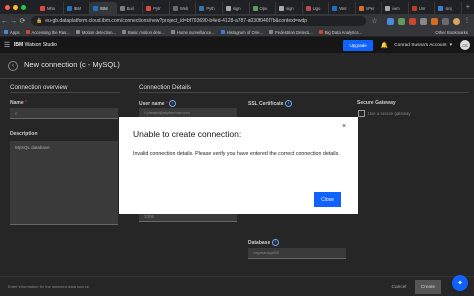 Image resolution: width=474 pixels, height=296 pixels. Describe the element at coordinates (263, 242) in the screenshot. I see `database-label: Database i` at that location.